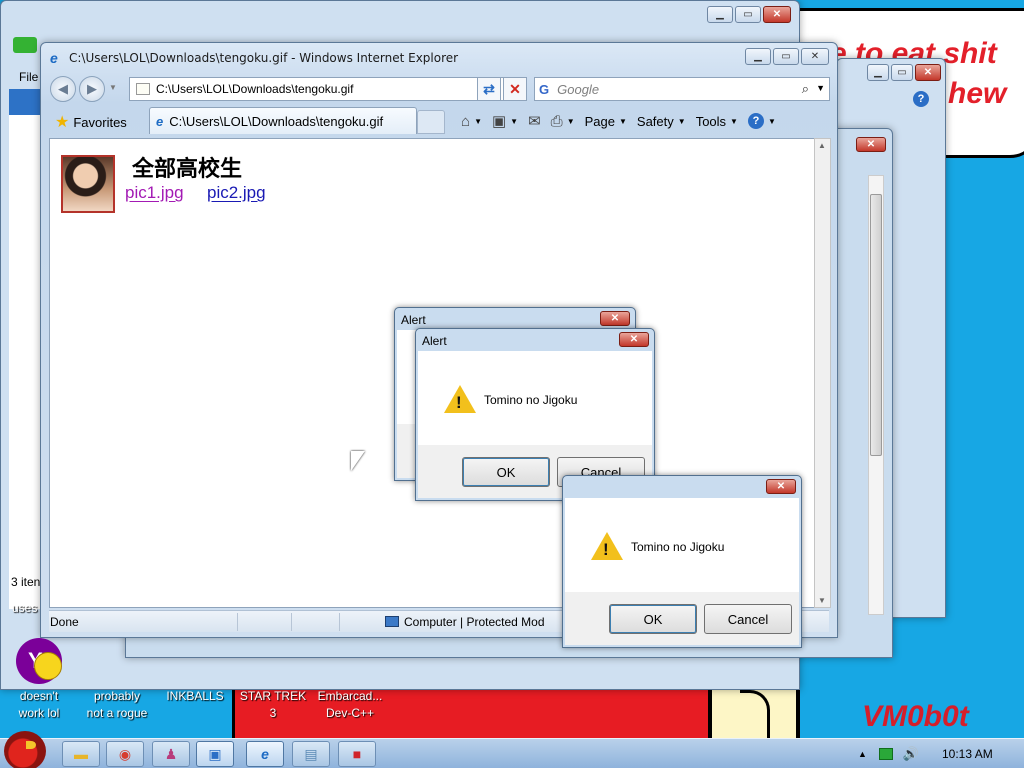 Image resolution: width=1024 pixels, height=768 pixels. I want to click on taskbar-window: ▣, so click(215, 754).